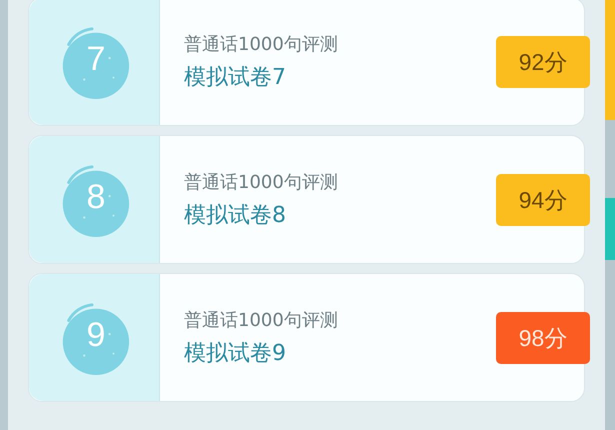 The height and width of the screenshot is (430, 615). What do you see at coordinates (235, 78) in the screenshot?
I see `paper-title: 模拟试卷7` at bounding box center [235, 78].